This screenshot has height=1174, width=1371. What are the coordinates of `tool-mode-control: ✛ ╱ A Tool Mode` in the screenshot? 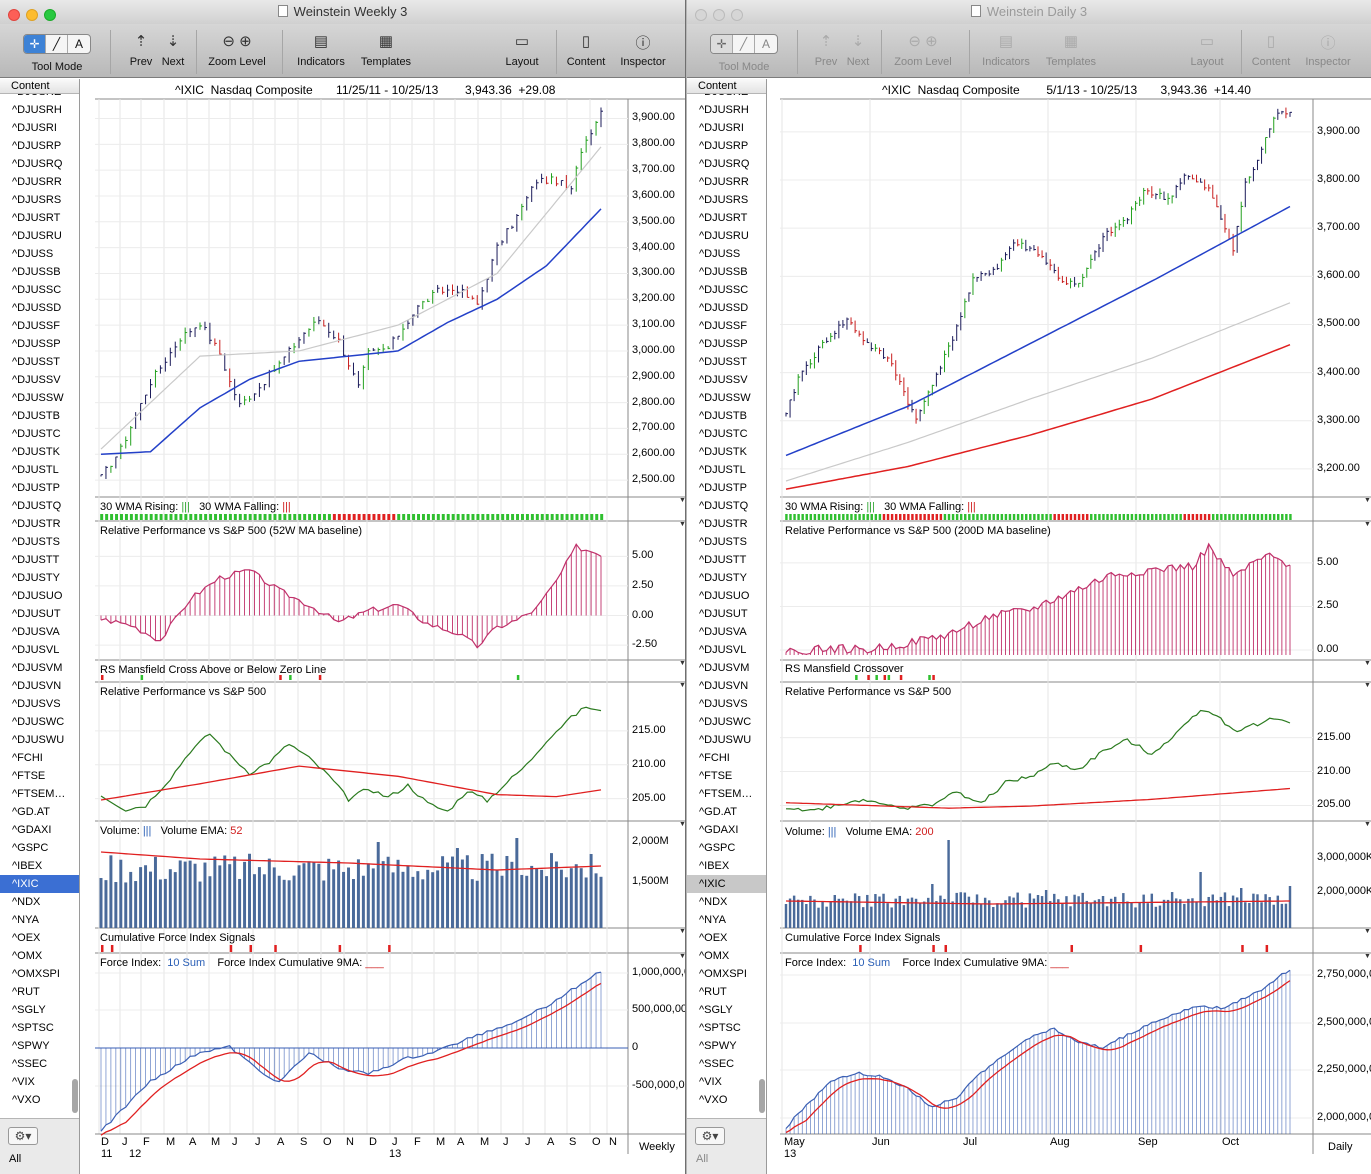 It's located at (57, 51).